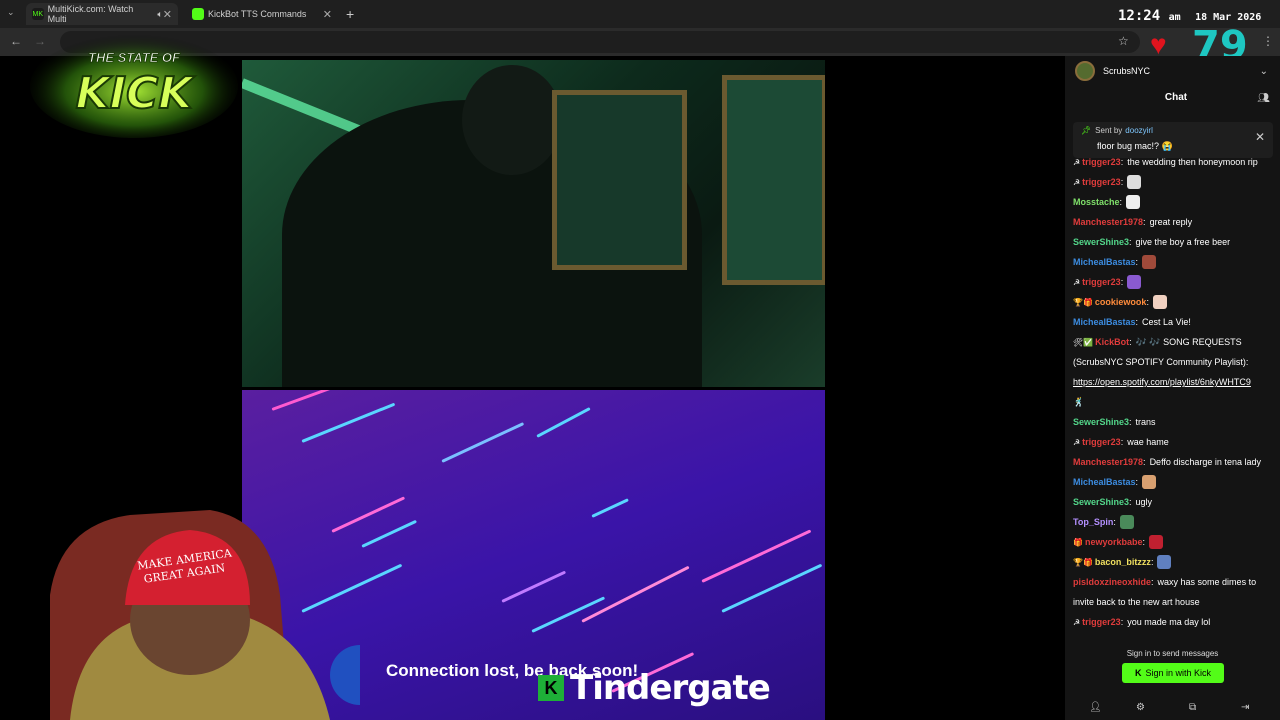 The height and width of the screenshot is (720, 1280). What do you see at coordinates (1174, 542) in the screenshot?
I see `chat-message: 🎁 newyorkbabe:` at bounding box center [1174, 542].